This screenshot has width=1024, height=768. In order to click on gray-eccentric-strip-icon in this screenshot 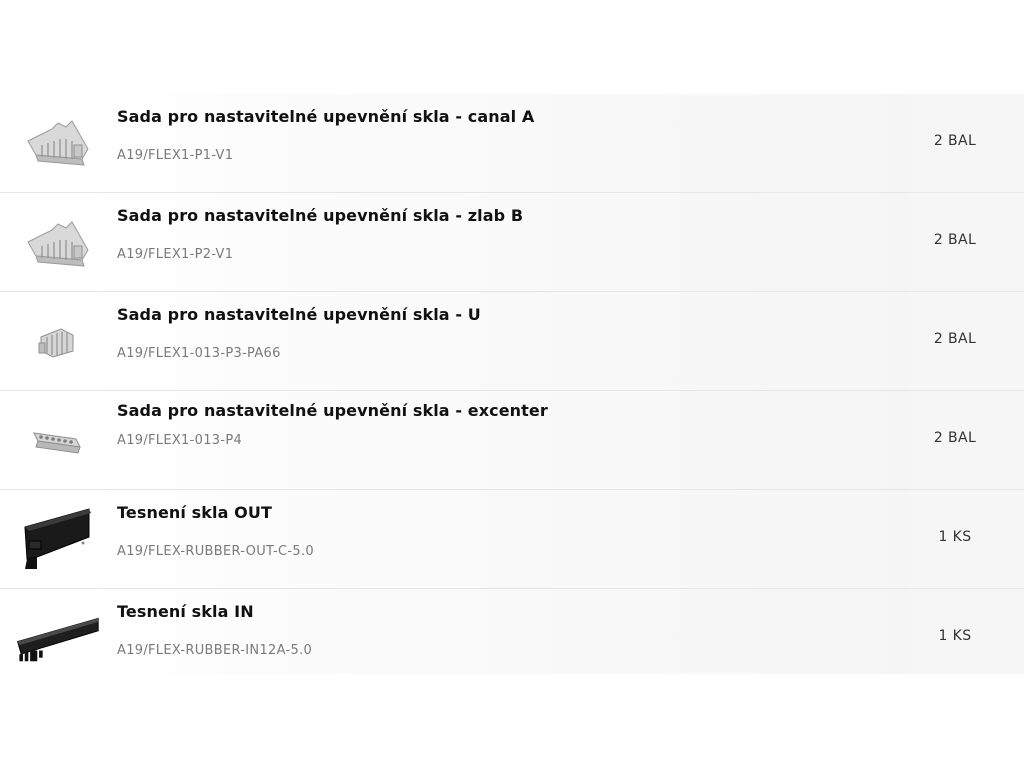, I will do `click(57, 440)`.